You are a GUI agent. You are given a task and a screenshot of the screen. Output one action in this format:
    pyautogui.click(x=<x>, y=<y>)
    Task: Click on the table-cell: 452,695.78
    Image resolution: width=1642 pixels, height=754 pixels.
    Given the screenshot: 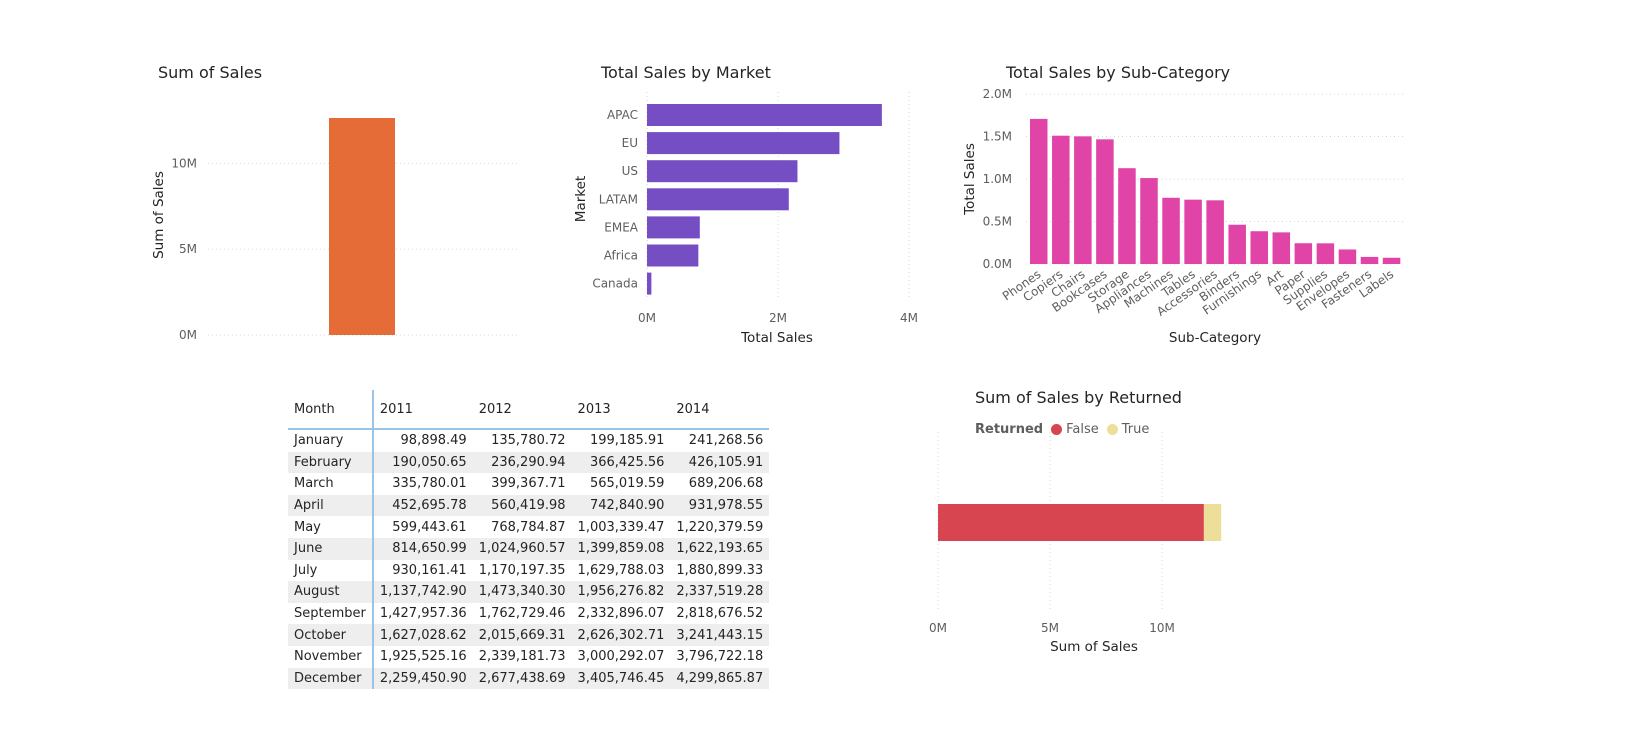 What is the action you would take?
    pyautogui.click(x=422, y=505)
    